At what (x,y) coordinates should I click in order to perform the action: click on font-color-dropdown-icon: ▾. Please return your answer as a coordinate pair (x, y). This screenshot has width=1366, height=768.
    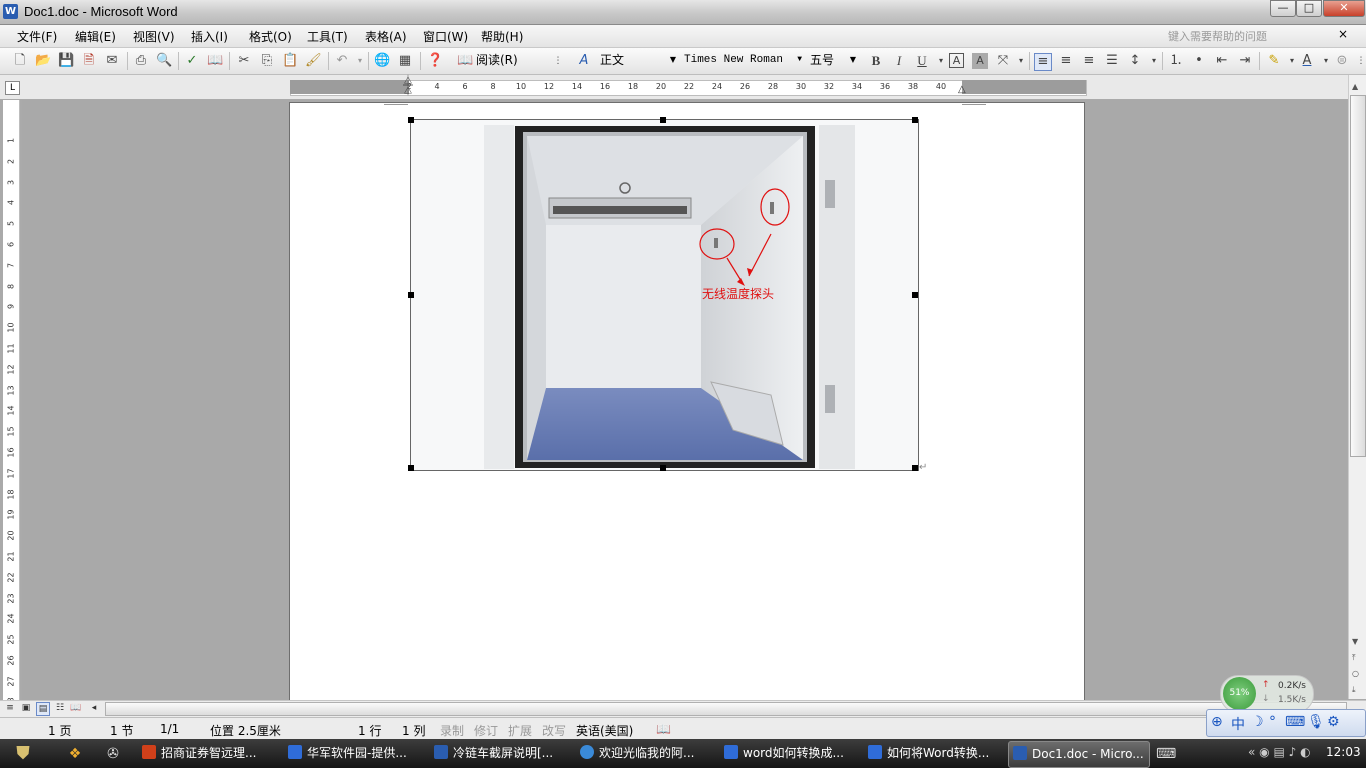
    Looking at the image, I should click on (1326, 61).